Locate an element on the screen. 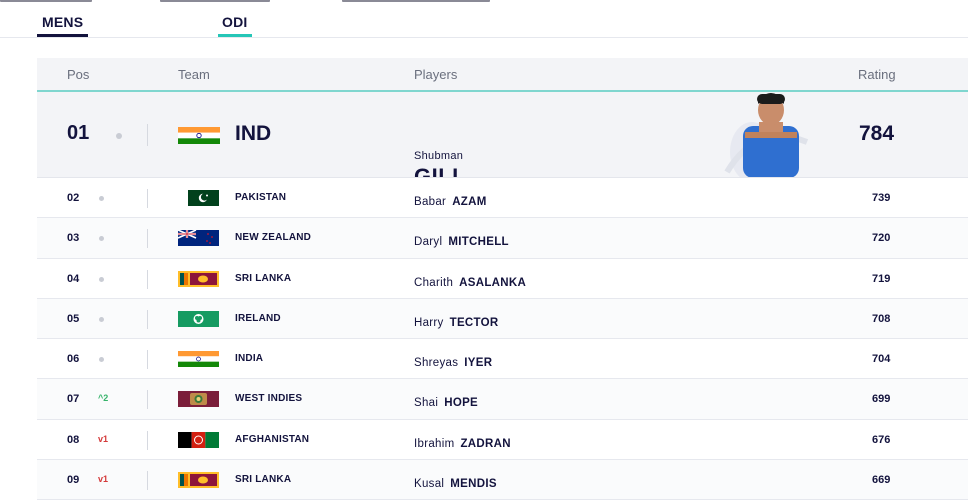 This screenshot has width=968, height=500. row-rating: 739 is located at coordinates (881, 198).